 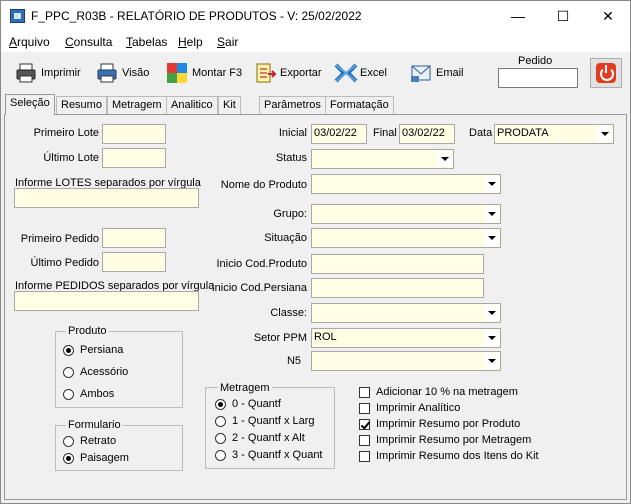 What do you see at coordinates (96, 458) in the screenshot?
I see `formulario-option-paisagem: Paisagem` at bounding box center [96, 458].